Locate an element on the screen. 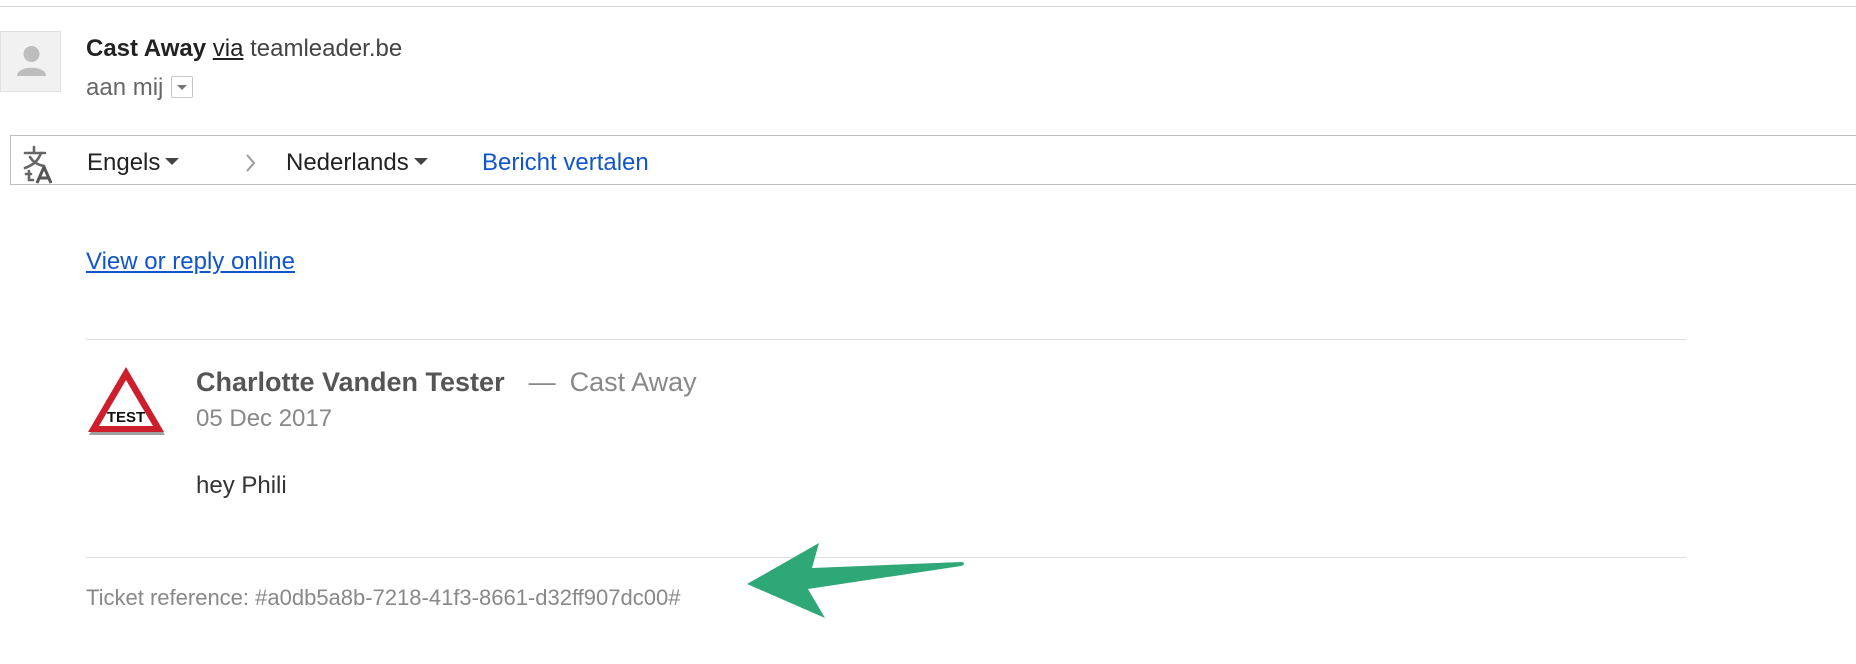 The image size is (1856, 664). test-logo-icon: TEST is located at coordinates (126, 401).